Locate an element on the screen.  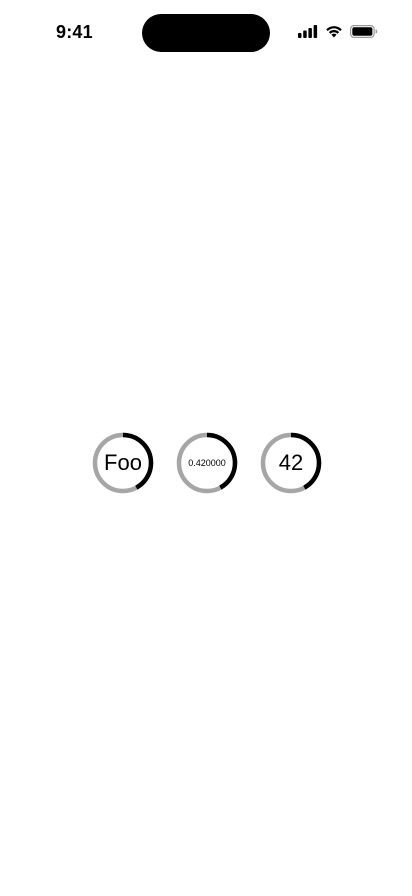
gauge-label: 42 is located at coordinates (291, 462).